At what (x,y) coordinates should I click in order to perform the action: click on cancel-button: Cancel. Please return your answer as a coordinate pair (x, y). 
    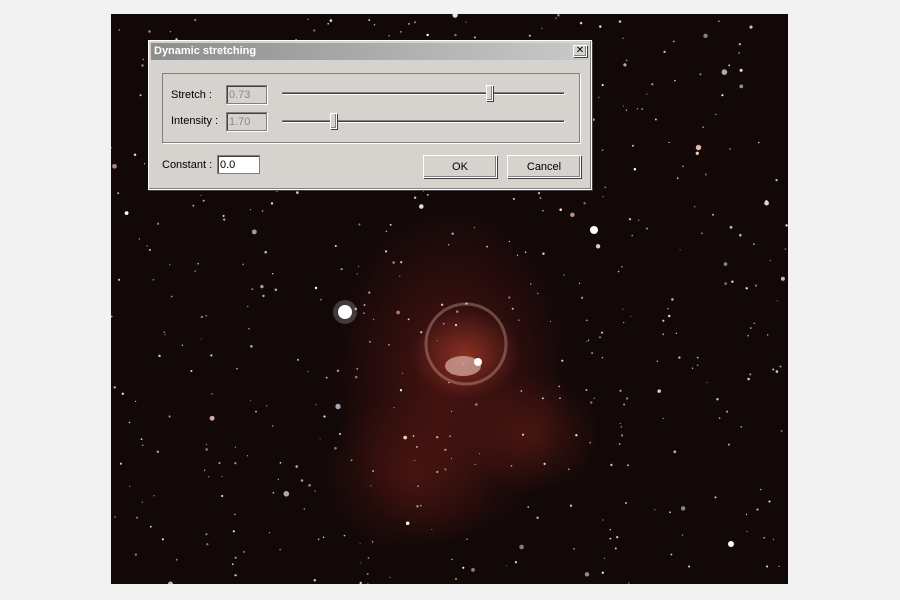
    Looking at the image, I should click on (544, 166).